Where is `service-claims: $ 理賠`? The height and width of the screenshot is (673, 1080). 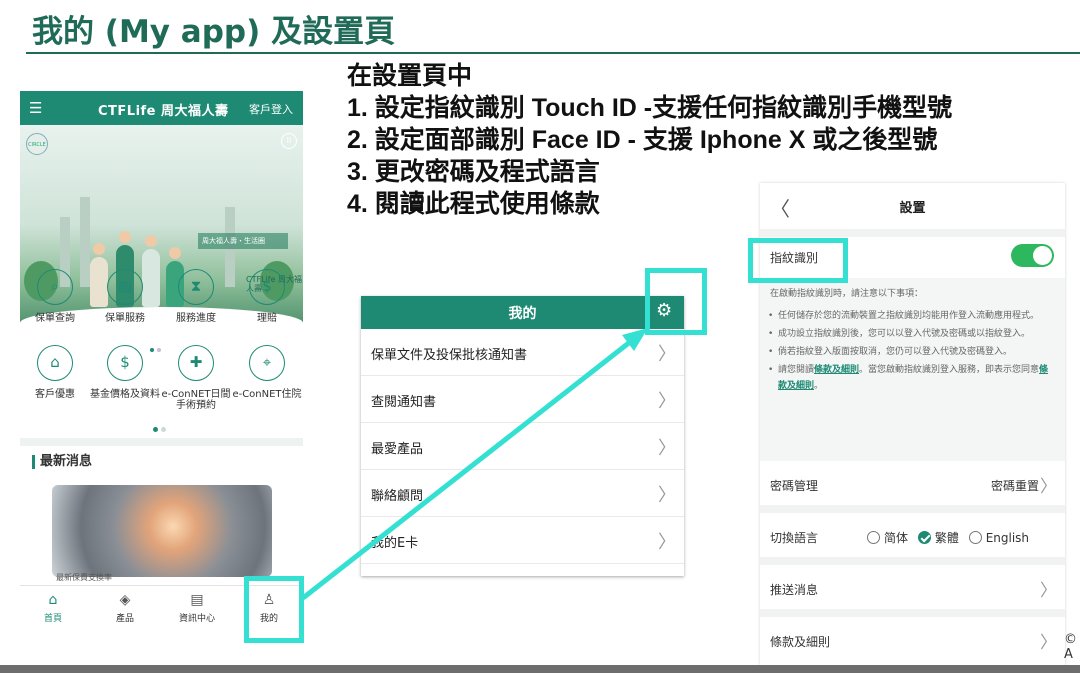
service-claims: $ 理賠 is located at coordinates (267, 296).